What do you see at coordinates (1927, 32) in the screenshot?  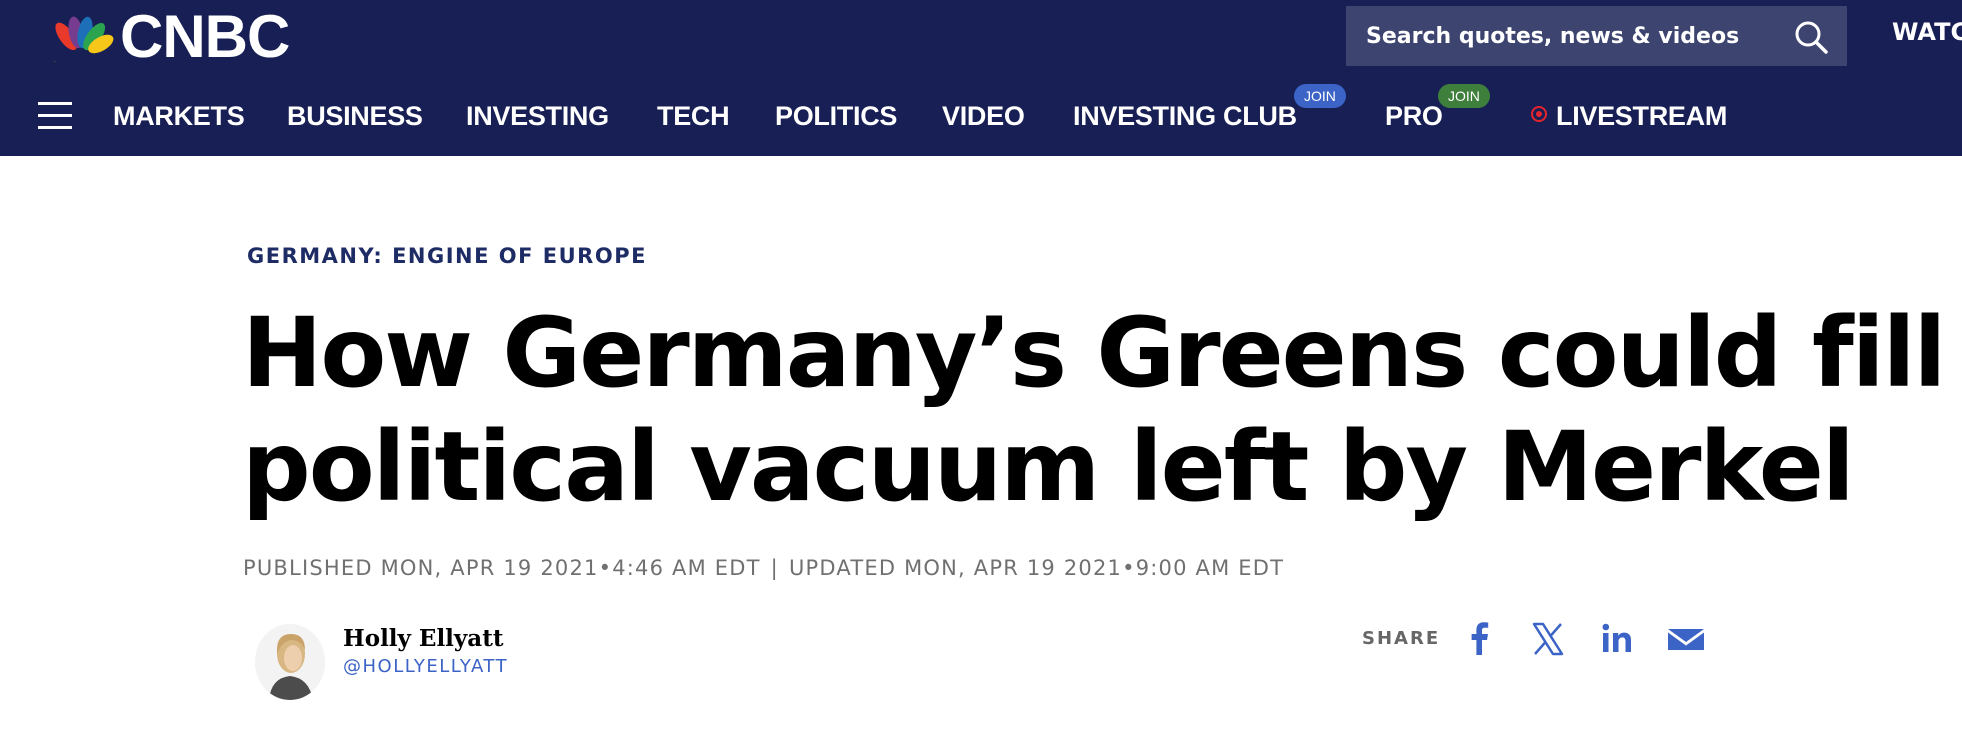 I see `watch-live-link: WATC` at bounding box center [1927, 32].